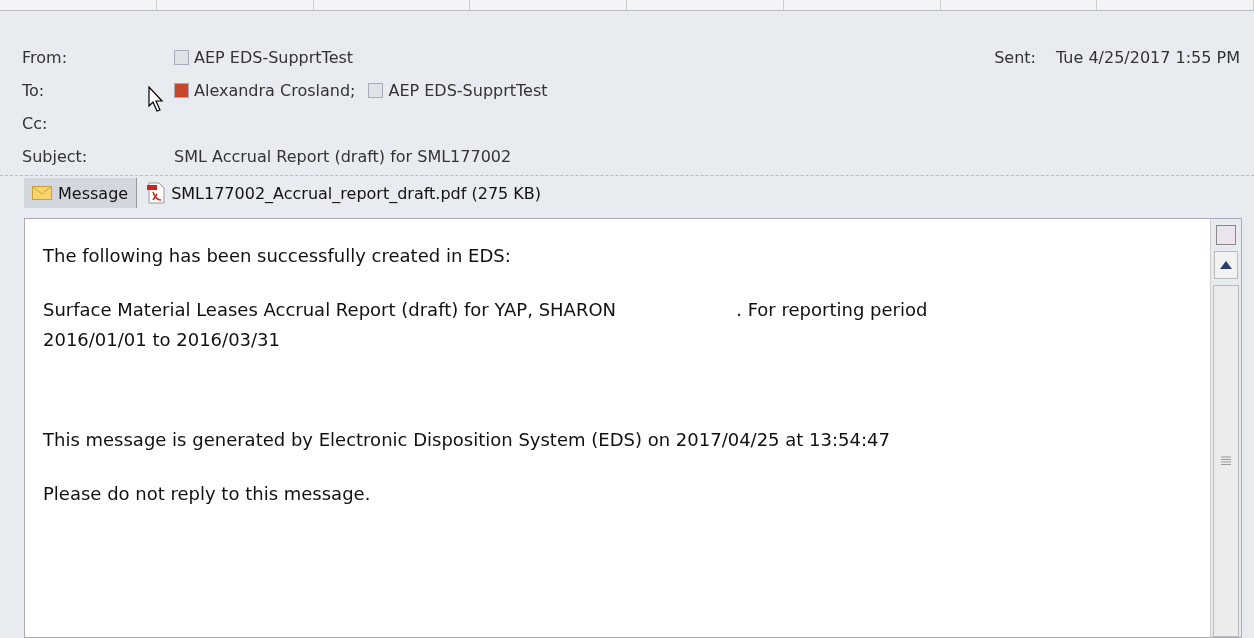 The width and height of the screenshot is (1254, 638). What do you see at coordinates (33, 90) in the screenshot?
I see `to-label: To:` at bounding box center [33, 90].